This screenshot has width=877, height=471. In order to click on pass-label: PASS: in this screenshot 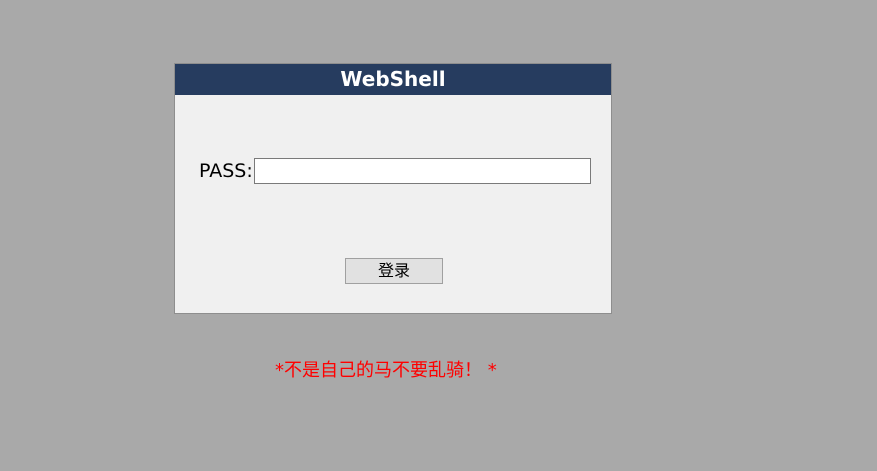, I will do `click(226, 171)`.